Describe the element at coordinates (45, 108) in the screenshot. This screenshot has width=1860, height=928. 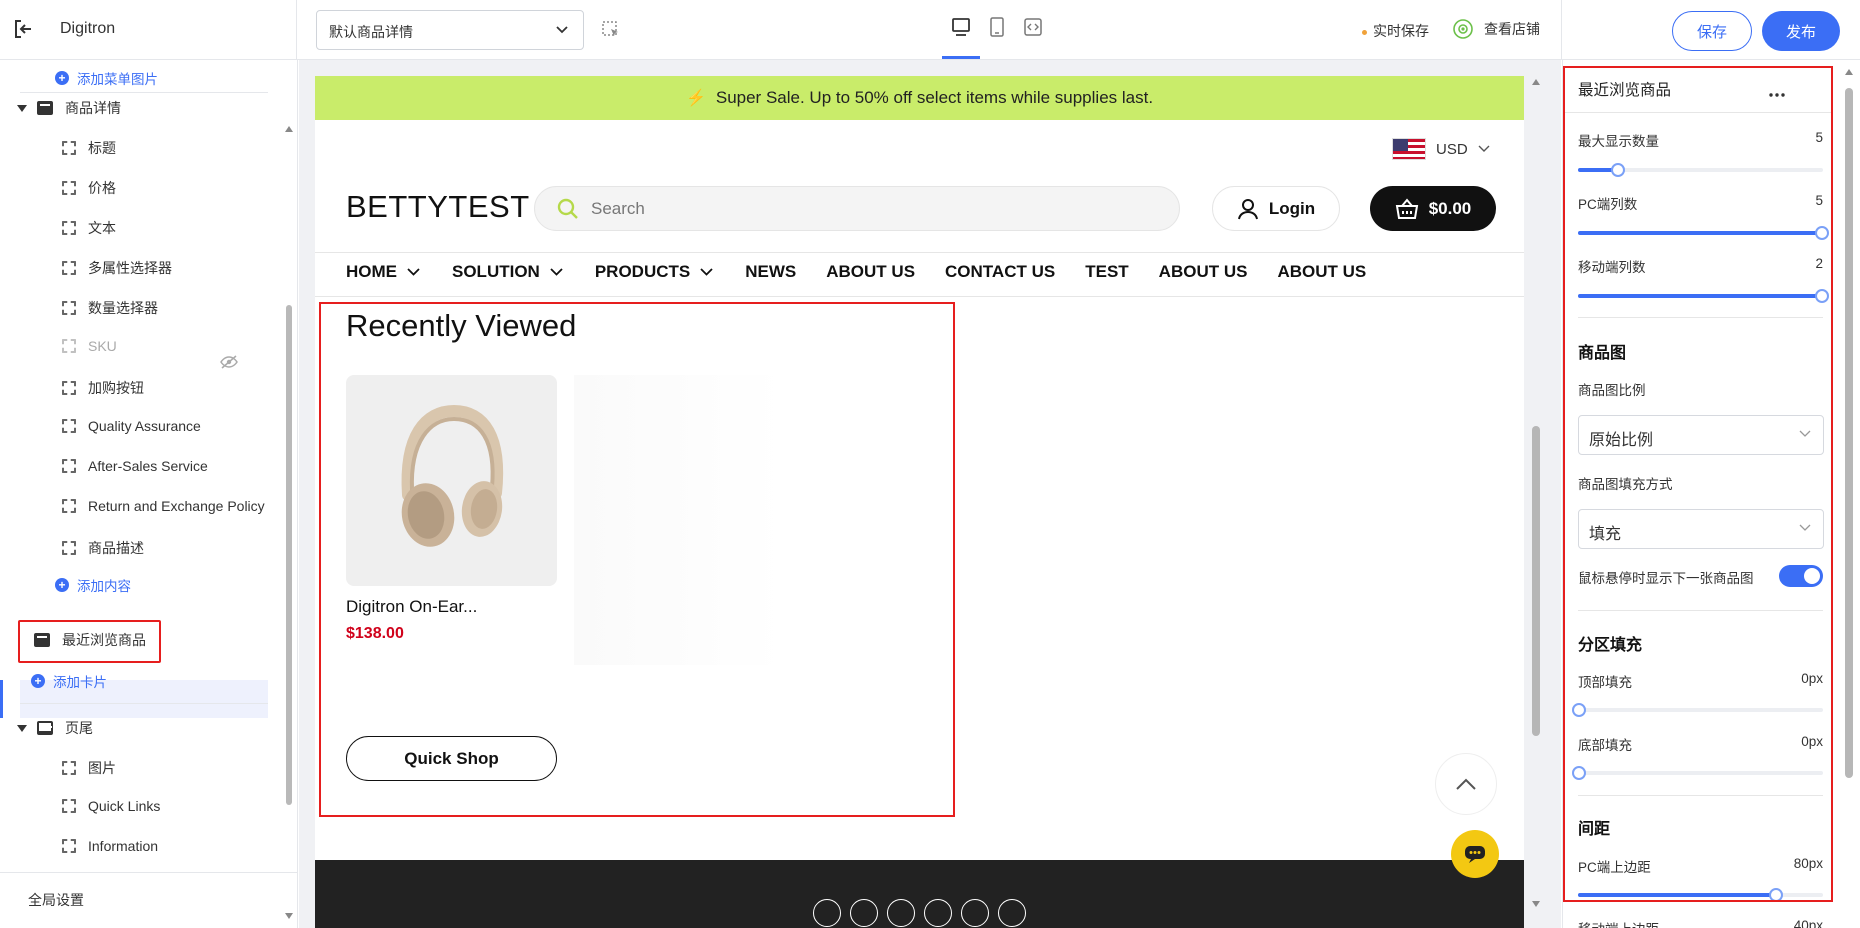
I see `section-icon` at that location.